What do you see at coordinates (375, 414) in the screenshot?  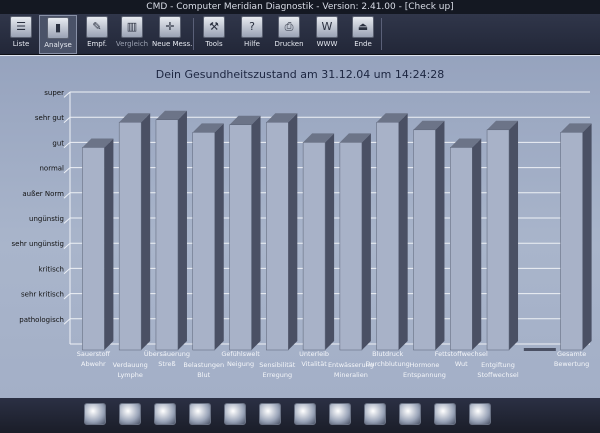 I see `nerve-icon` at bounding box center [375, 414].